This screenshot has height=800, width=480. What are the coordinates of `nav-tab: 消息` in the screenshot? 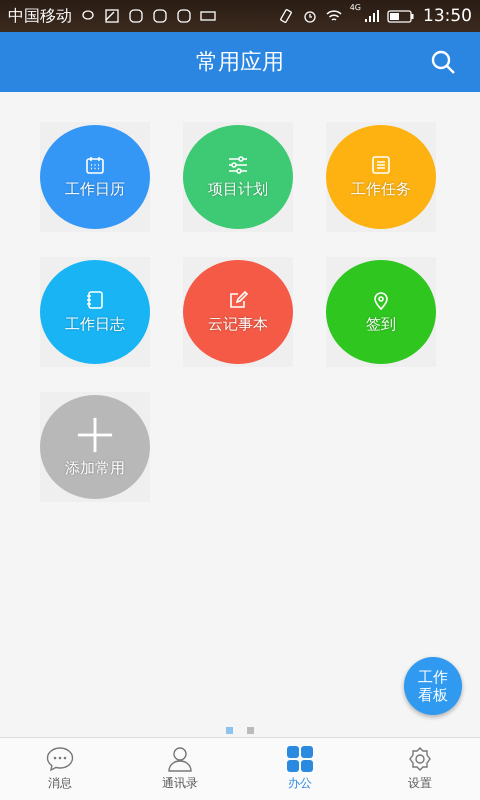 It's located at (60, 769).